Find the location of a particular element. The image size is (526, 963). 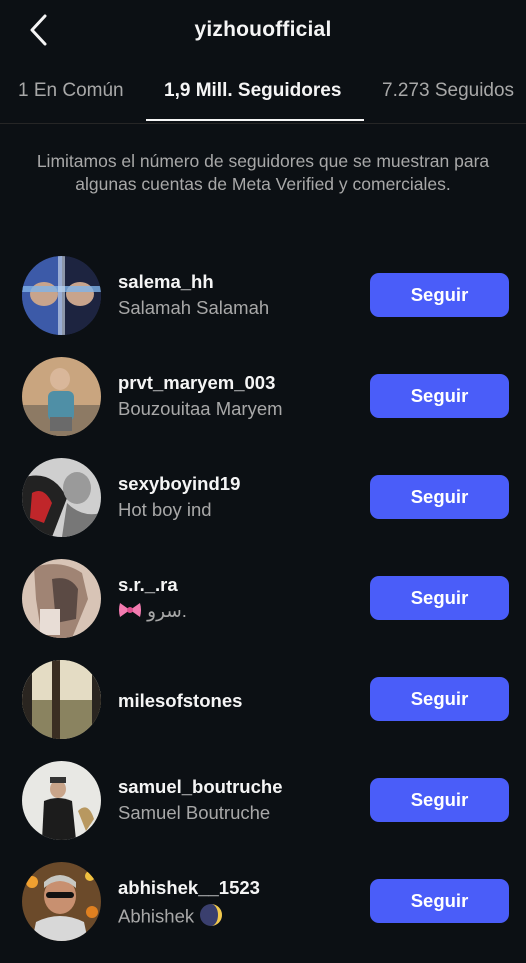

username: prvt_maryem_003 is located at coordinates (238, 383).